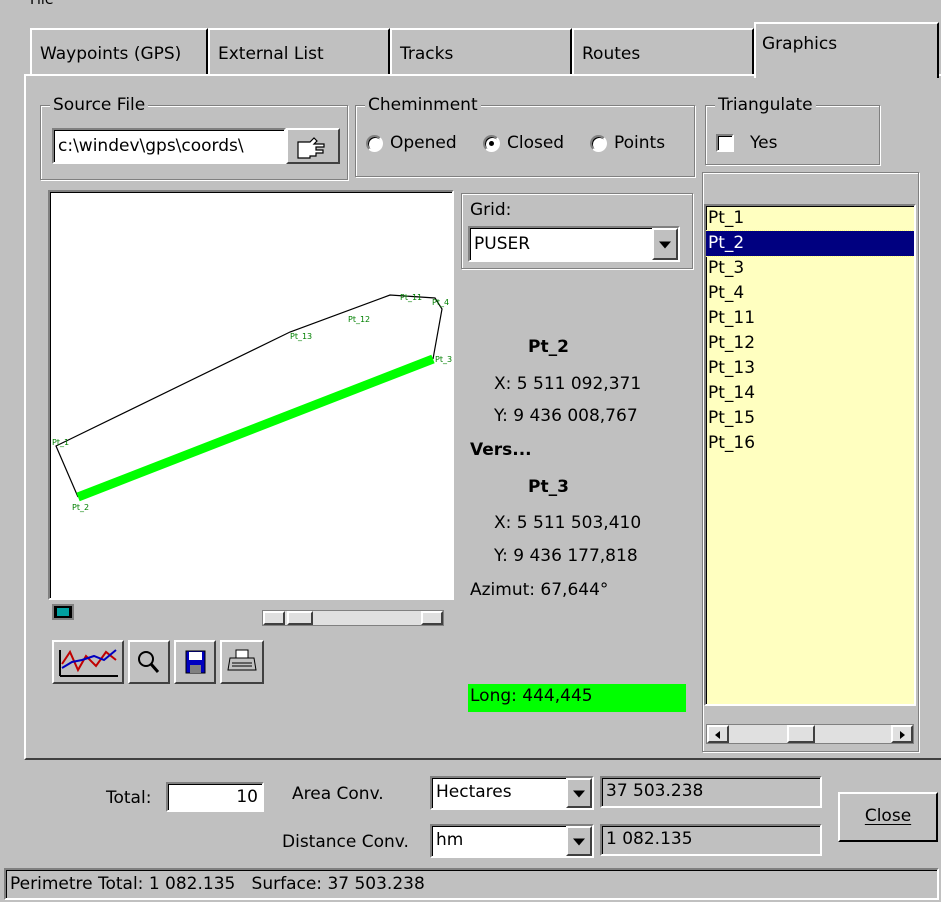 Image resolution: width=941 pixels, height=902 pixels. What do you see at coordinates (63, 612) in the screenshot?
I see `monitor-icon` at bounding box center [63, 612].